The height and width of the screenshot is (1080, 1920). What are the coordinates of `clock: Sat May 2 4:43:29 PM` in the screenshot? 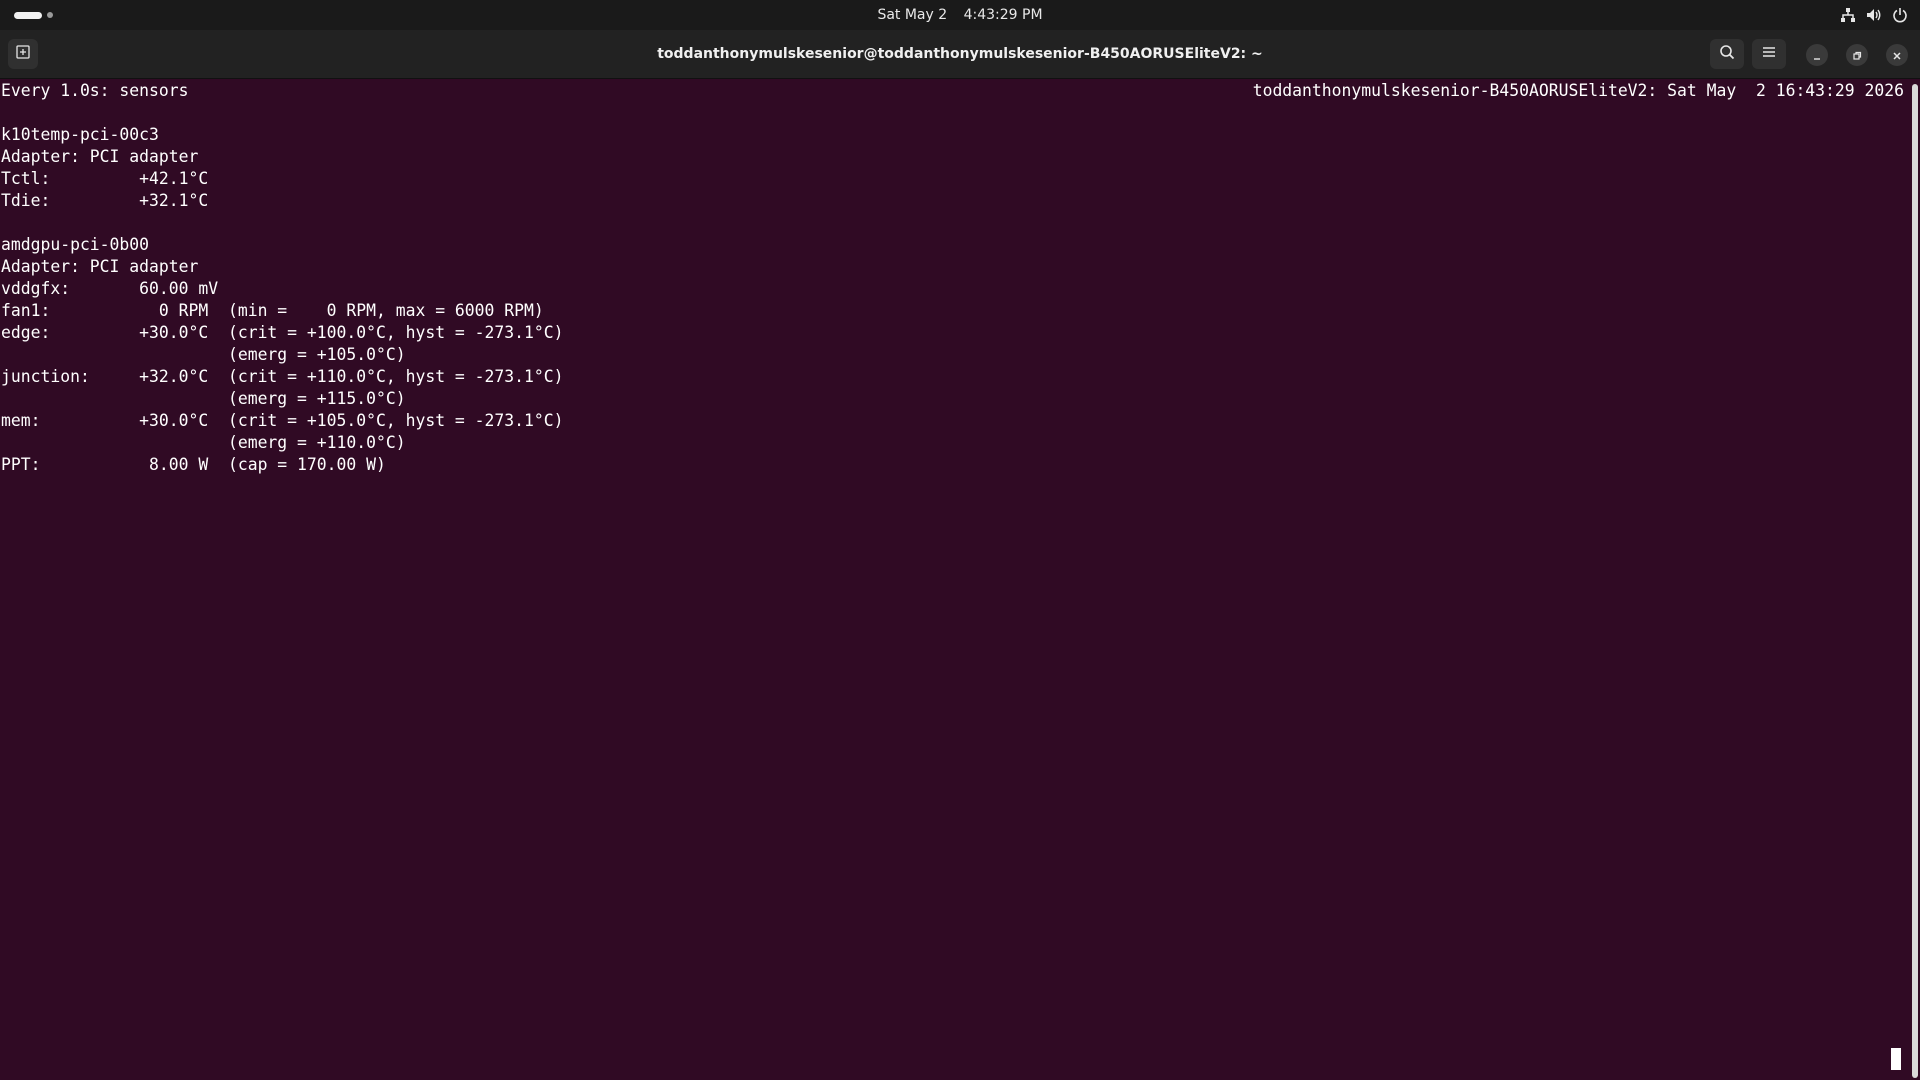 It's located at (960, 15).